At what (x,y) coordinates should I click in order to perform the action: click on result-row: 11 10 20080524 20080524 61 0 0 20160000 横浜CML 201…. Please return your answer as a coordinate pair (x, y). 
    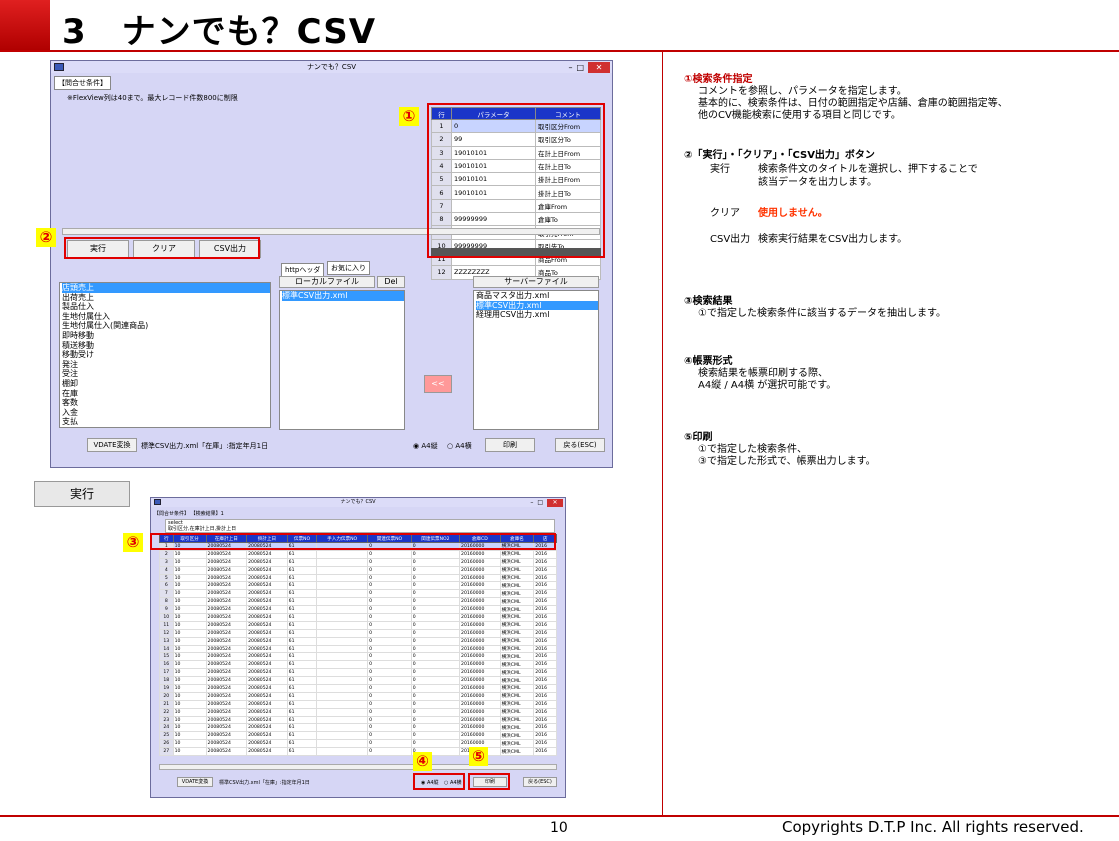
    Looking at the image, I should click on (358, 625).